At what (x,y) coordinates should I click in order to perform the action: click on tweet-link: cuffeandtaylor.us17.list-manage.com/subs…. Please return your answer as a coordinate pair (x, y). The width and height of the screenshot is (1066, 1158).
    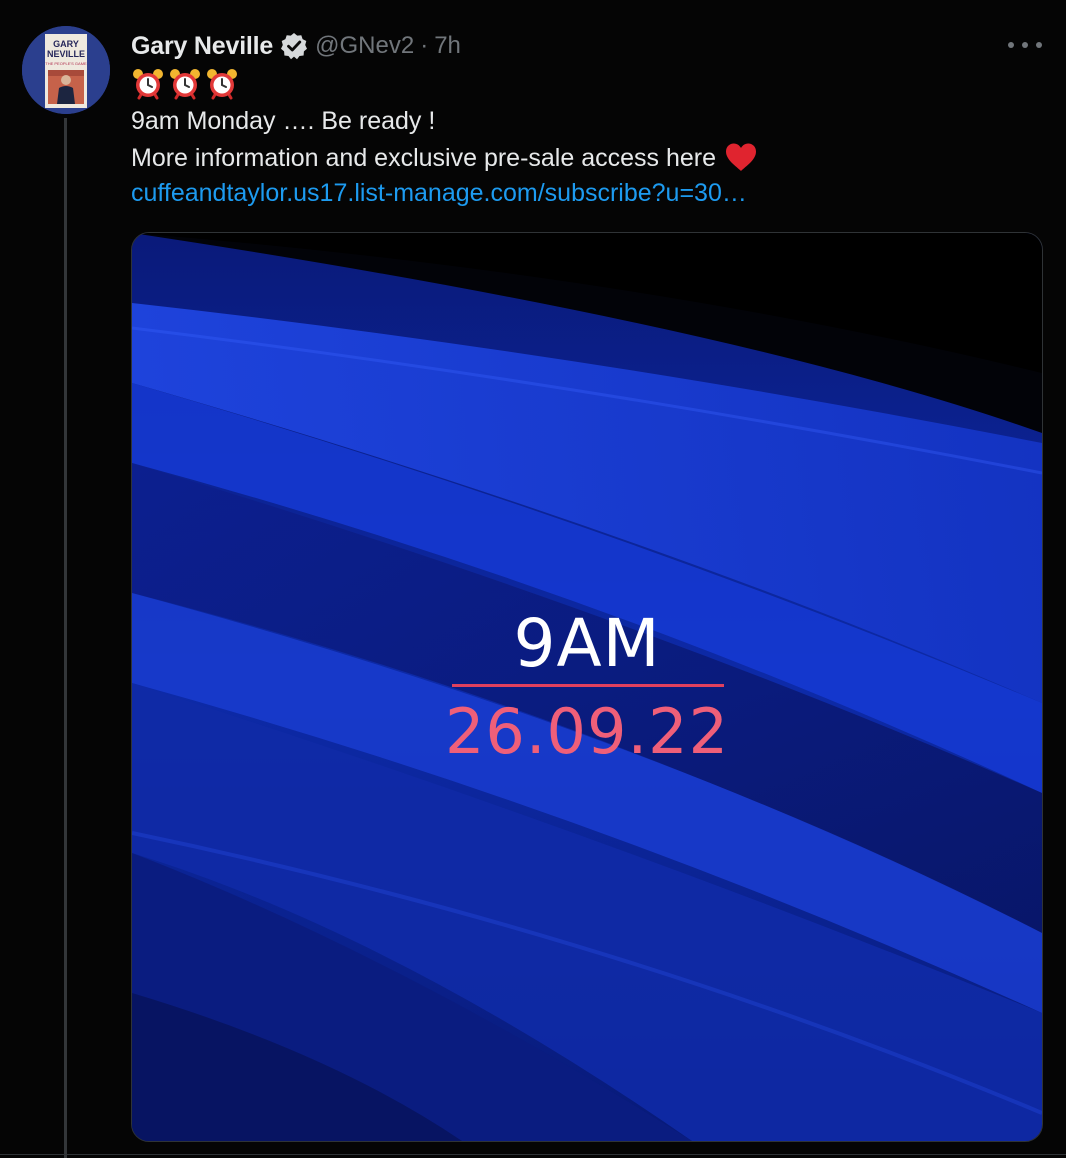
    Looking at the image, I should click on (439, 193).